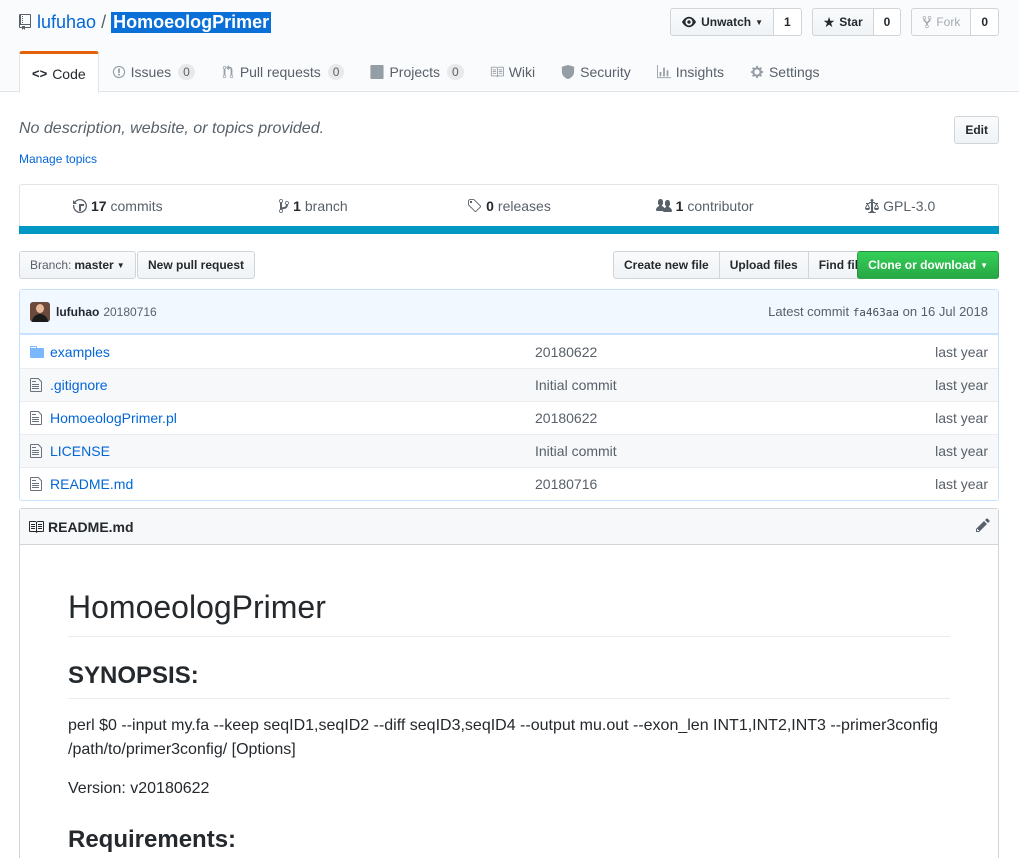 Image resolution: width=1019 pixels, height=858 pixels. What do you see at coordinates (663, 205) in the screenshot?
I see `people-icon` at bounding box center [663, 205].